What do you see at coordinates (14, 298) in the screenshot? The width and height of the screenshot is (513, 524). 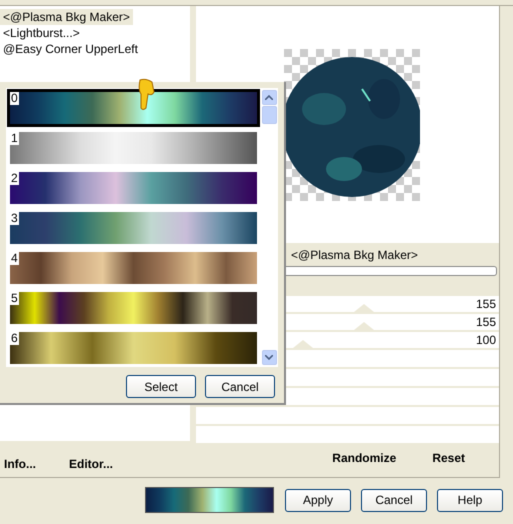 I see `gradient-number: 5` at bounding box center [14, 298].